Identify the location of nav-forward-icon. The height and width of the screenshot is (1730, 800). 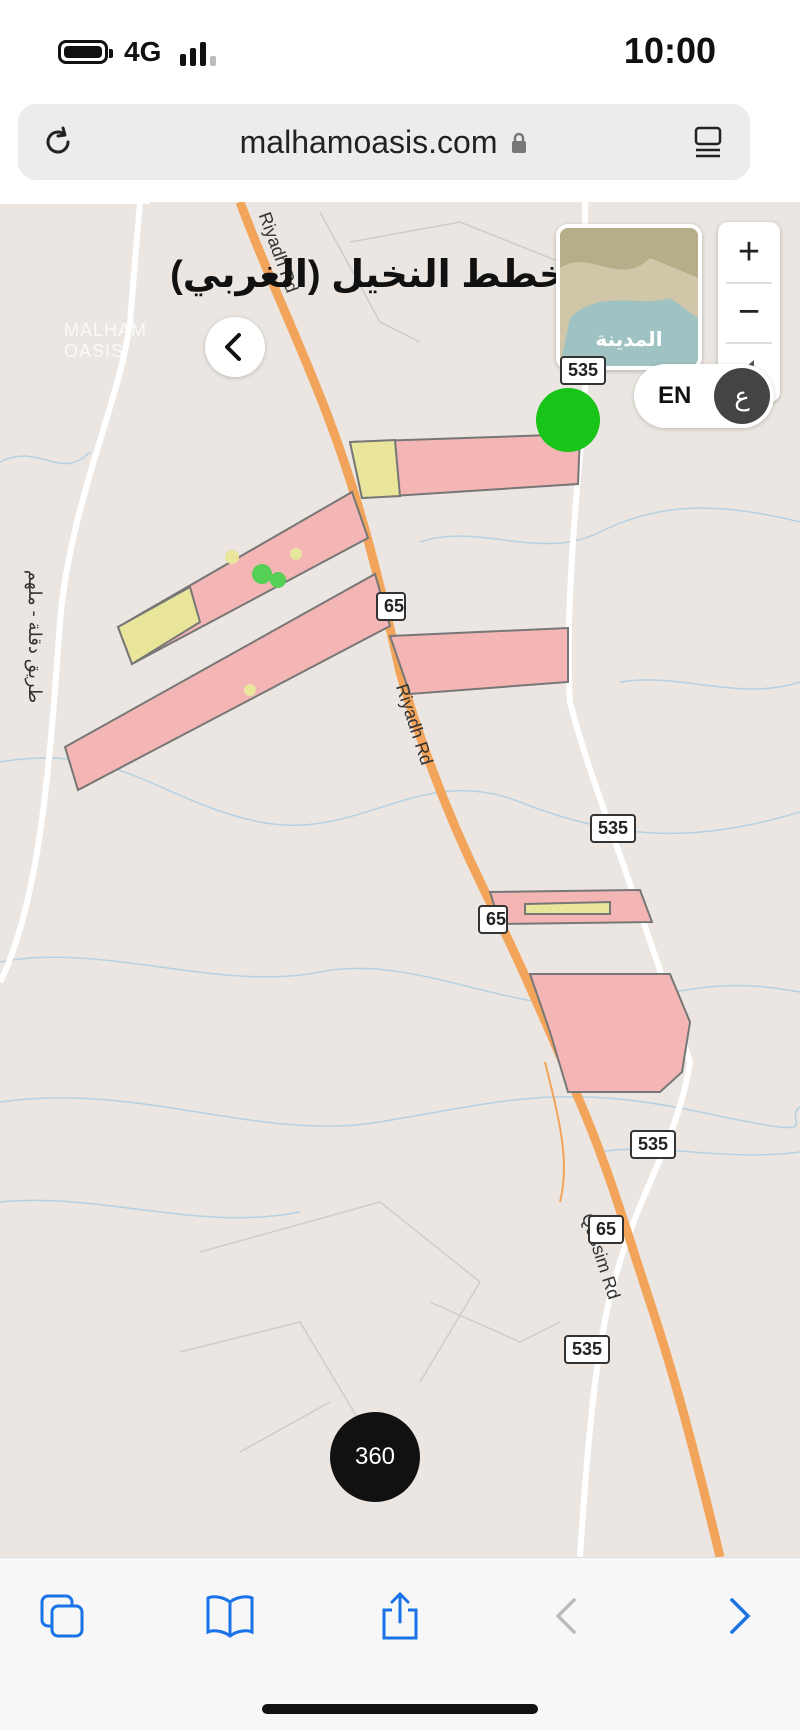
(738, 1616).